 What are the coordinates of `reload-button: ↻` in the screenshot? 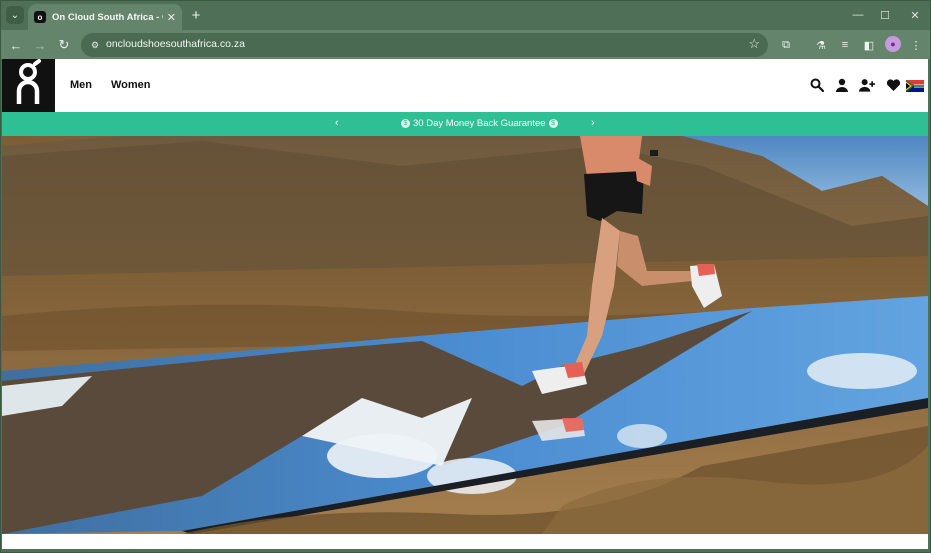 It's located at (64, 45).